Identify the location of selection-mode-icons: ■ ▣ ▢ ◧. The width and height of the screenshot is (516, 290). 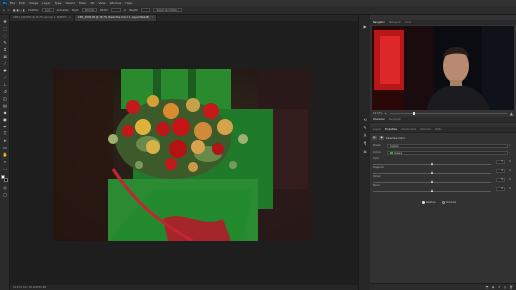
(19, 10).